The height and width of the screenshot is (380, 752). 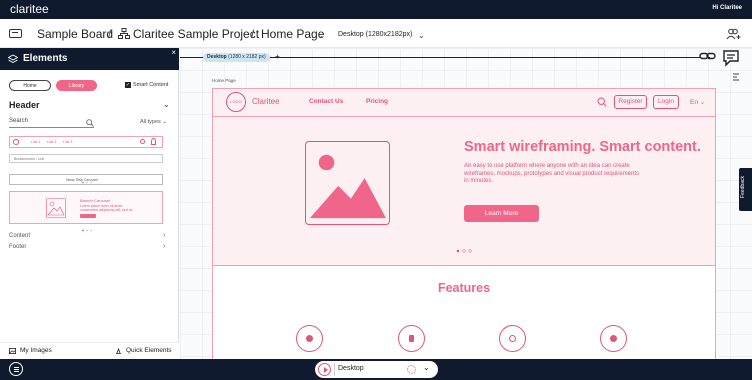 I want to click on menu-icon, so click(x=16, y=369).